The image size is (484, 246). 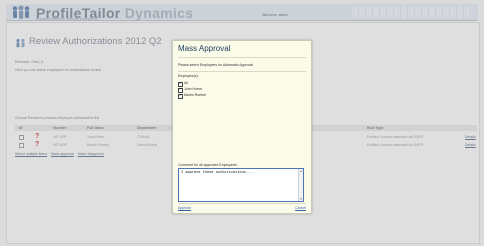 I want to click on textarea-scrollbar: ▲ ▼, so click(x=300, y=185).